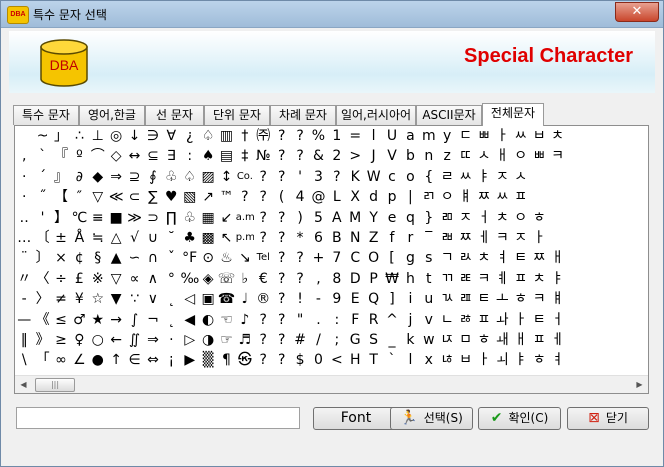  I want to click on char-cell: ∈, so click(134, 360).